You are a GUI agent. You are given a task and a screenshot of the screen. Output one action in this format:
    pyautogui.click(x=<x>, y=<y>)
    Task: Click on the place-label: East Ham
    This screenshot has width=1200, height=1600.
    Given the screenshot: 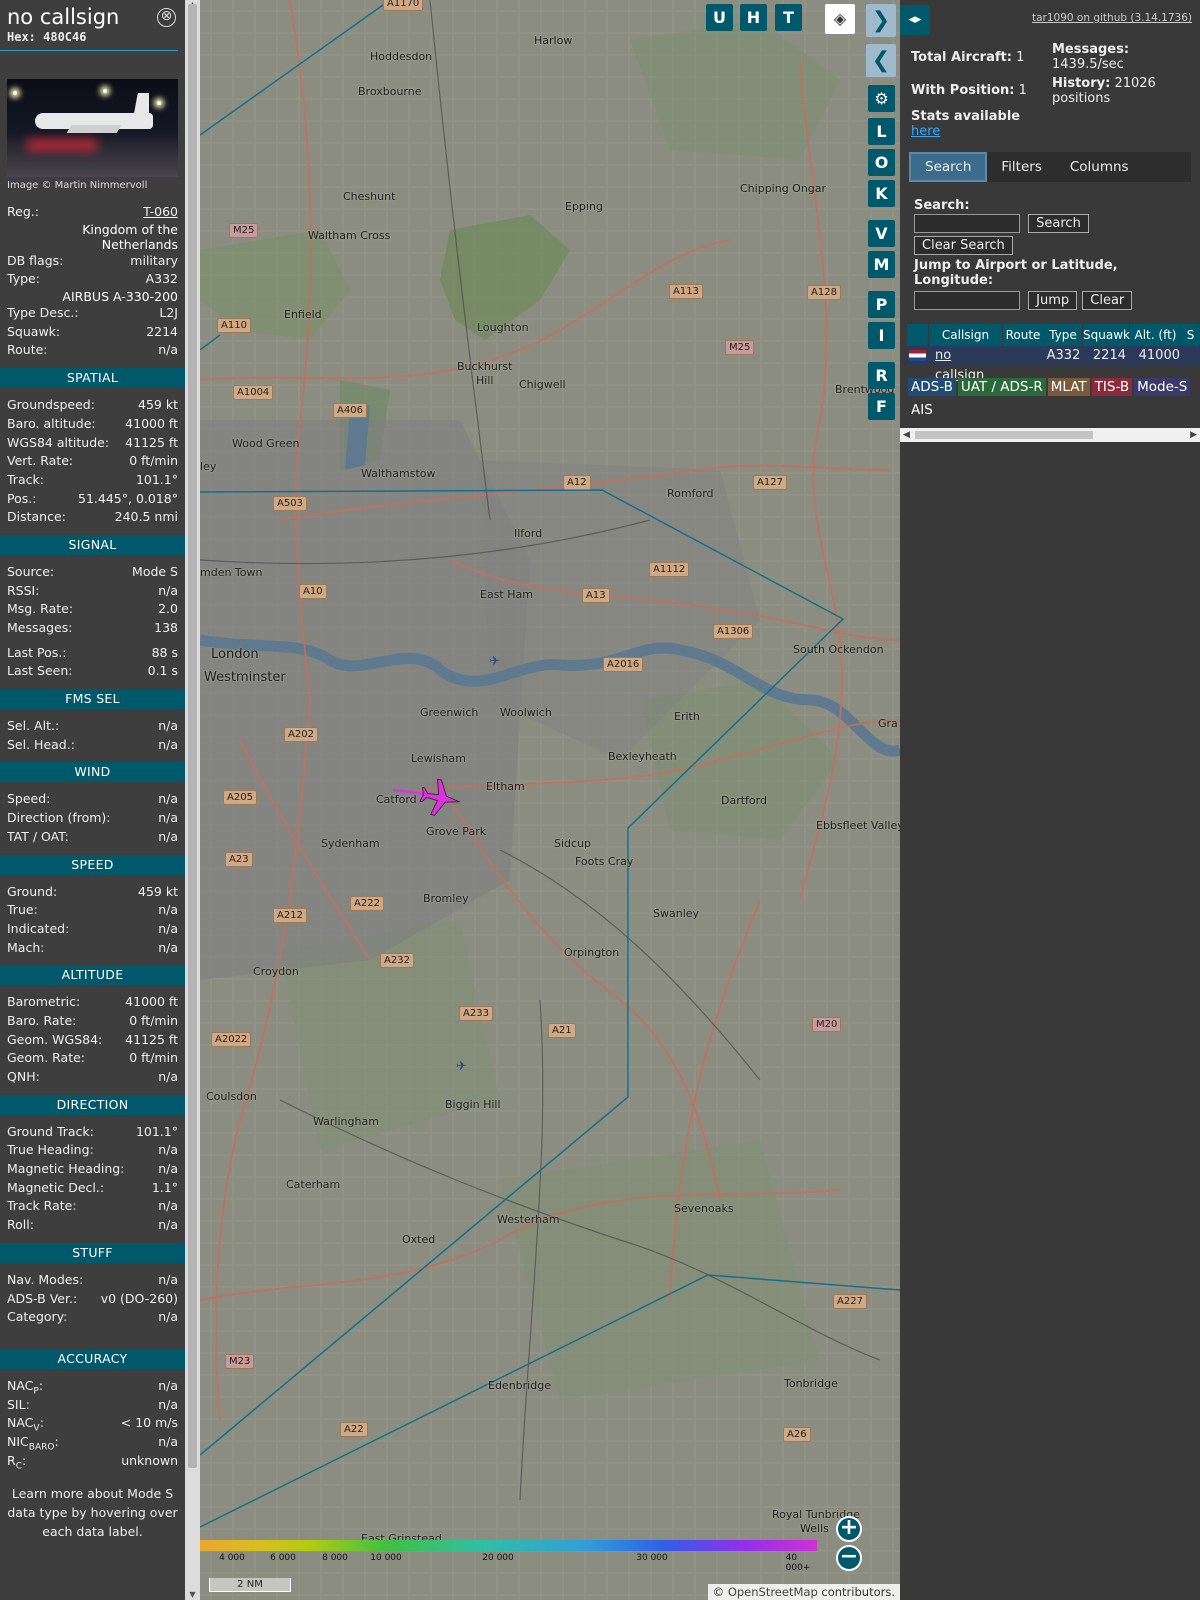 What is the action you would take?
    pyautogui.click(x=506, y=594)
    